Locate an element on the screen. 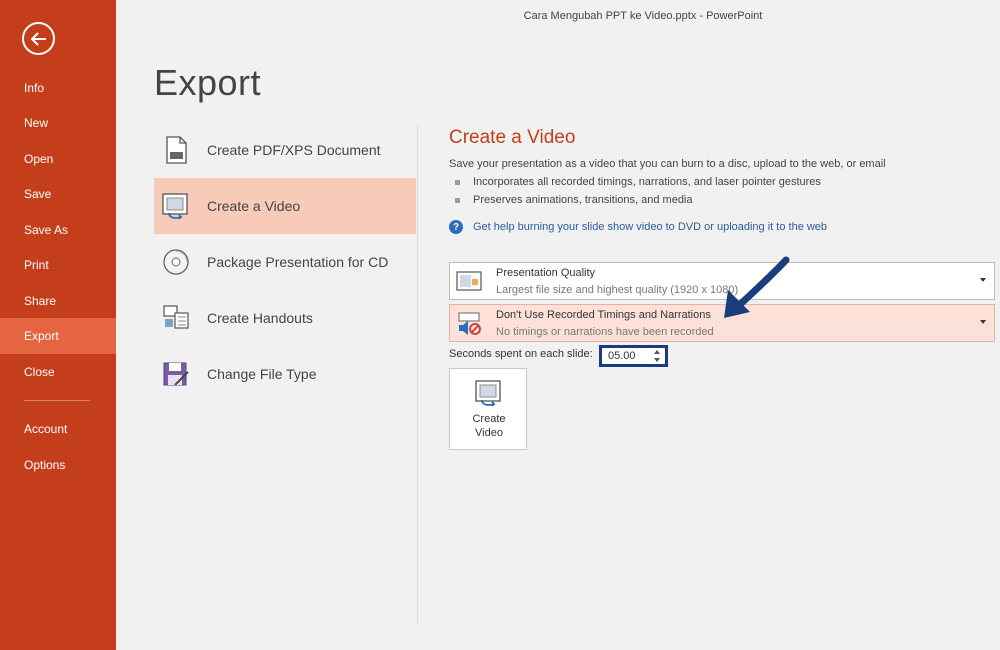 Image resolution: width=1000 pixels, height=650 pixels. option-label: Create PDF/XPS Document is located at coordinates (294, 150).